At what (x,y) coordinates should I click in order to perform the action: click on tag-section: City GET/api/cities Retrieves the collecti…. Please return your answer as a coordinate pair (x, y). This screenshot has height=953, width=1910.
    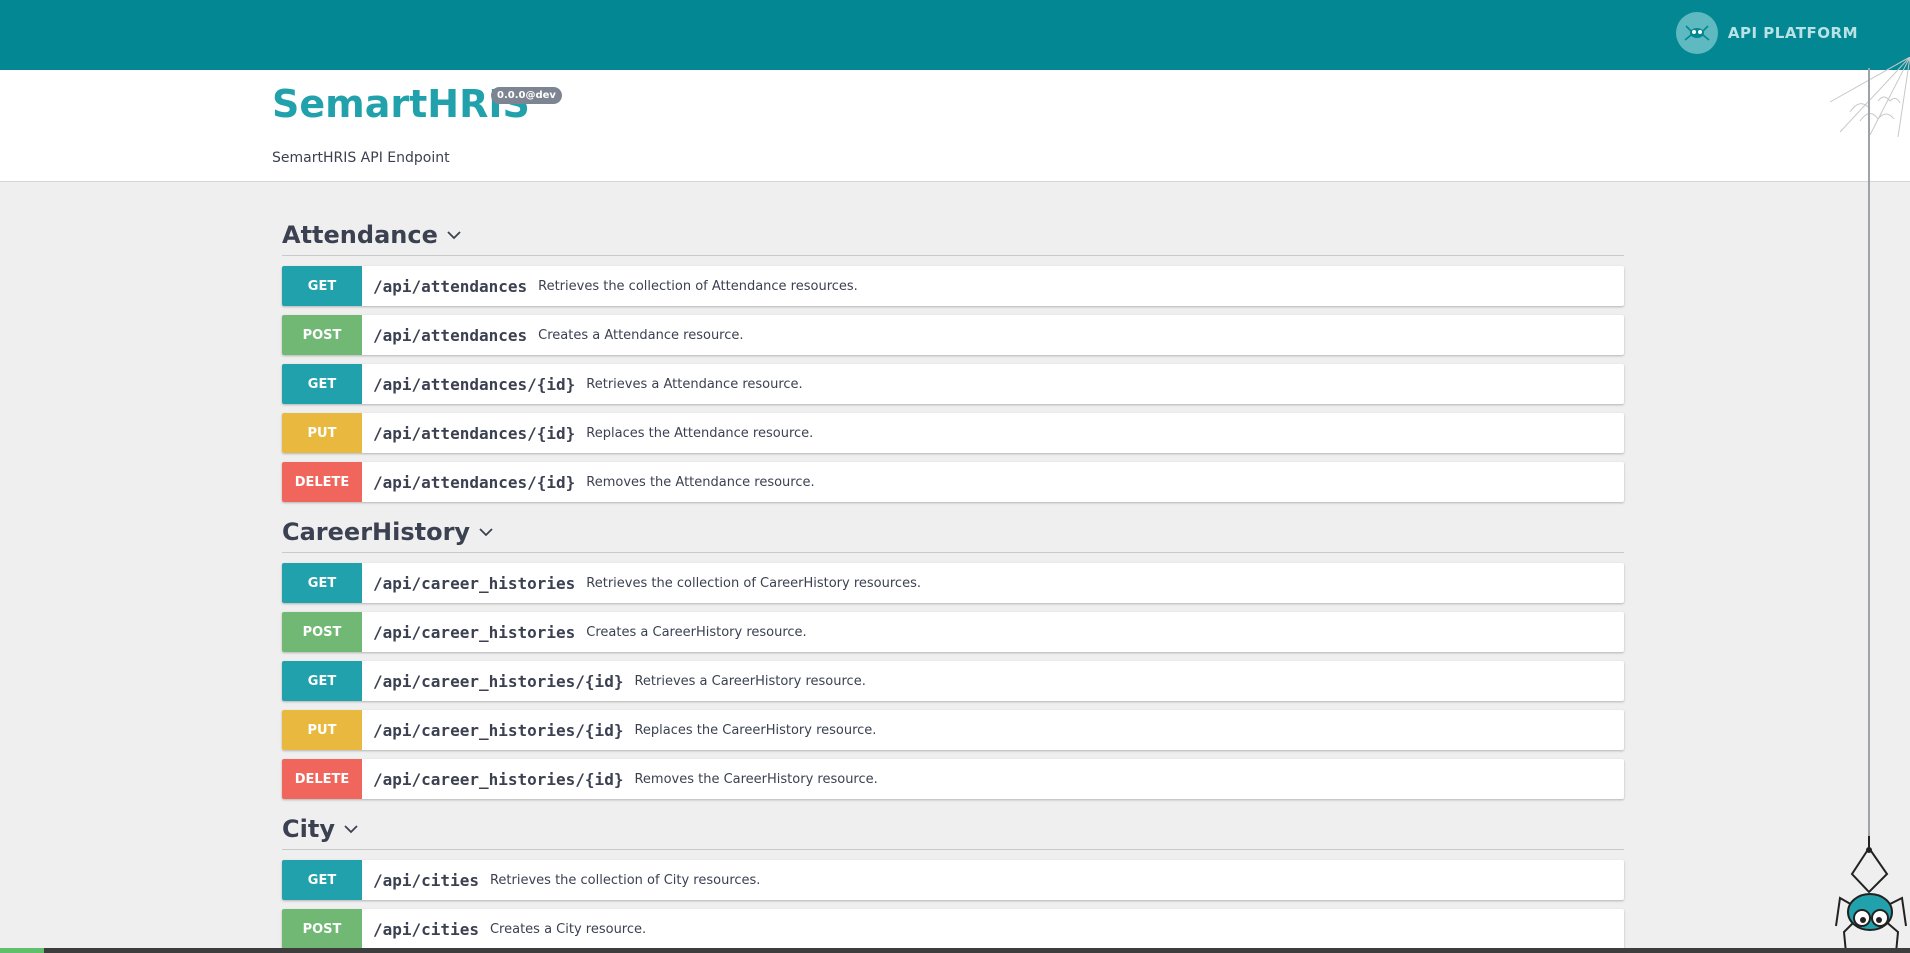
    Looking at the image, I should click on (953, 878).